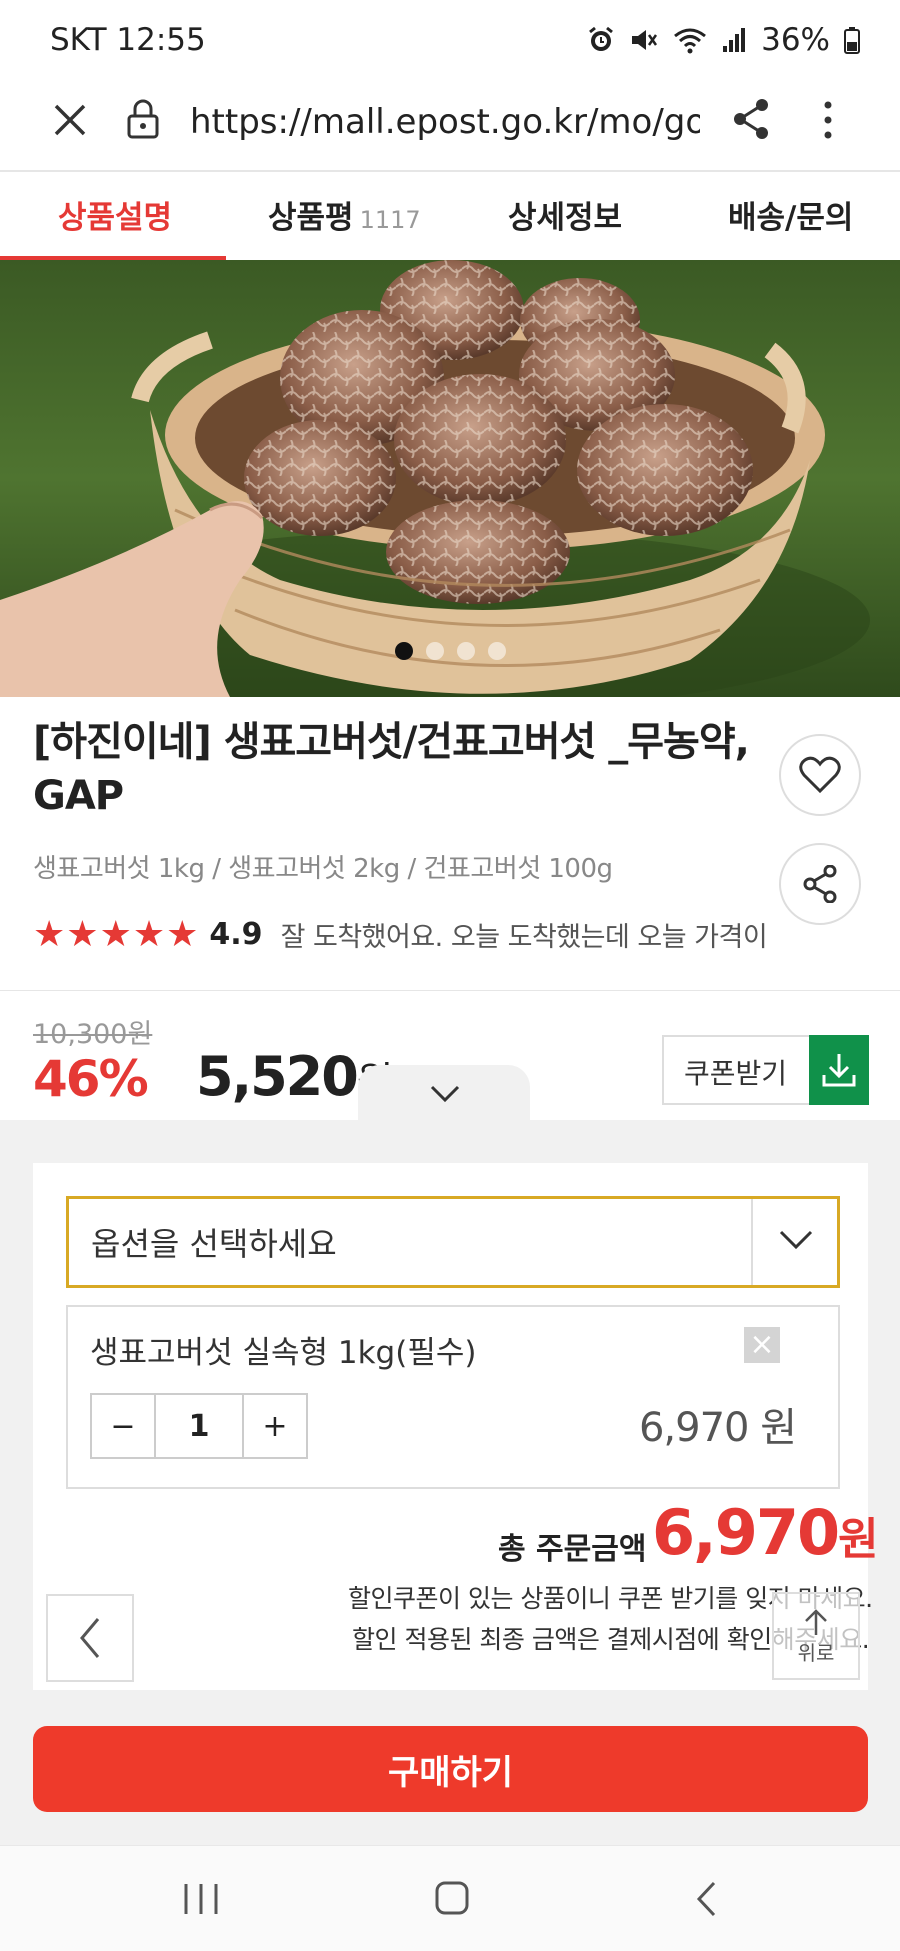  Describe the element at coordinates (93, 1034) in the screenshot. I see `original-price: 10,300원` at that location.